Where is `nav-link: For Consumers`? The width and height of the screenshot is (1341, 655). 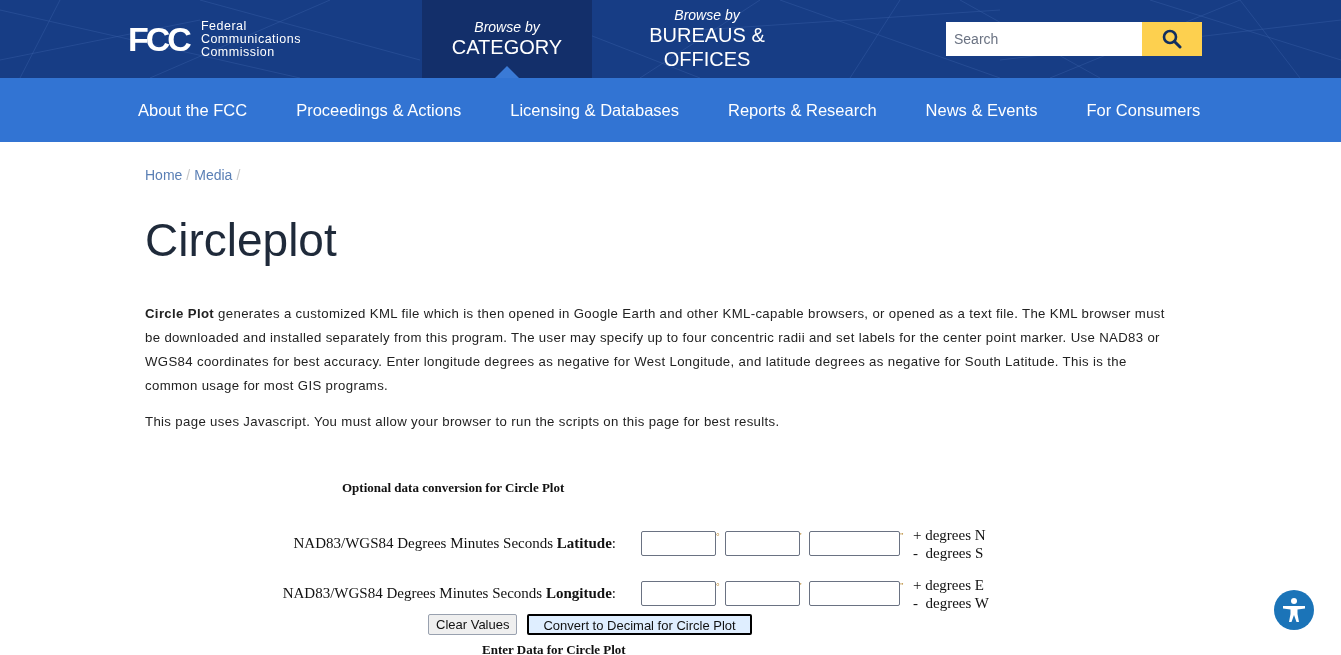 nav-link: For Consumers is located at coordinates (1143, 110).